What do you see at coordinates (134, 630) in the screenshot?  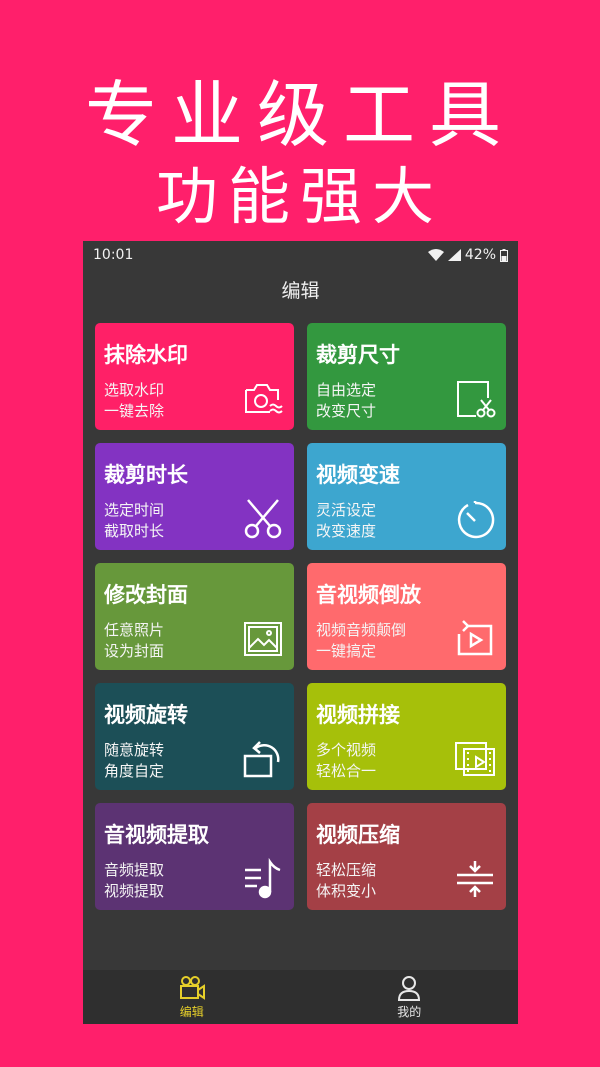 I see `tile-subtitle: 任意照片` at bounding box center [134, 630].